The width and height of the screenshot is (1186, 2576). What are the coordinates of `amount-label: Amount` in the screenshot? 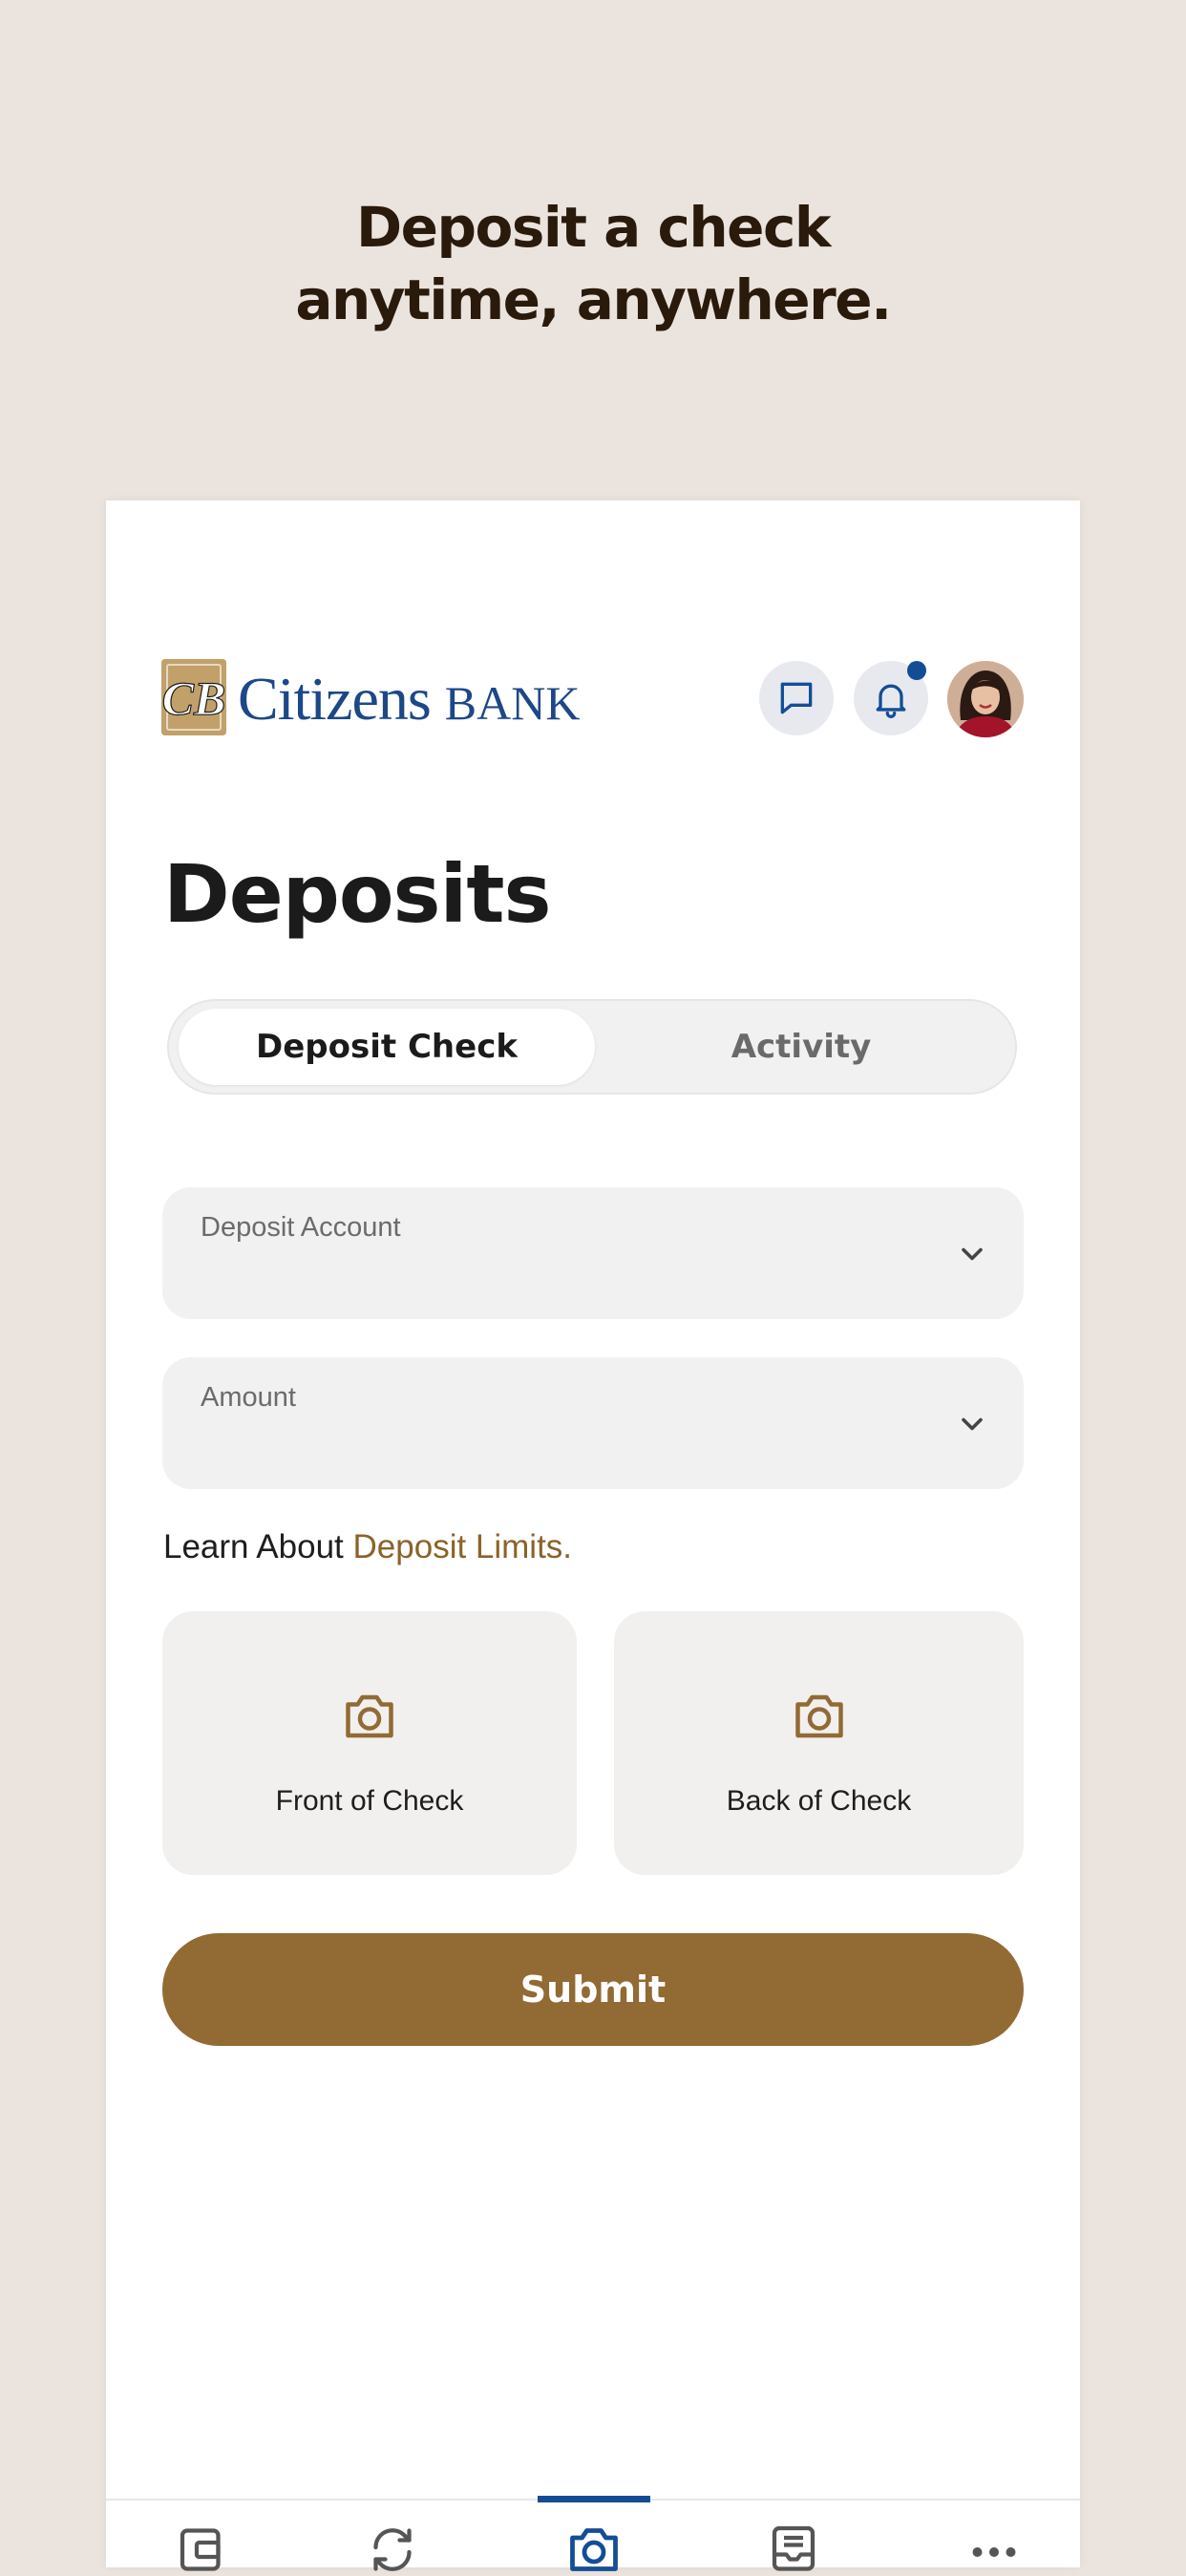 It's located at (248, 1397).